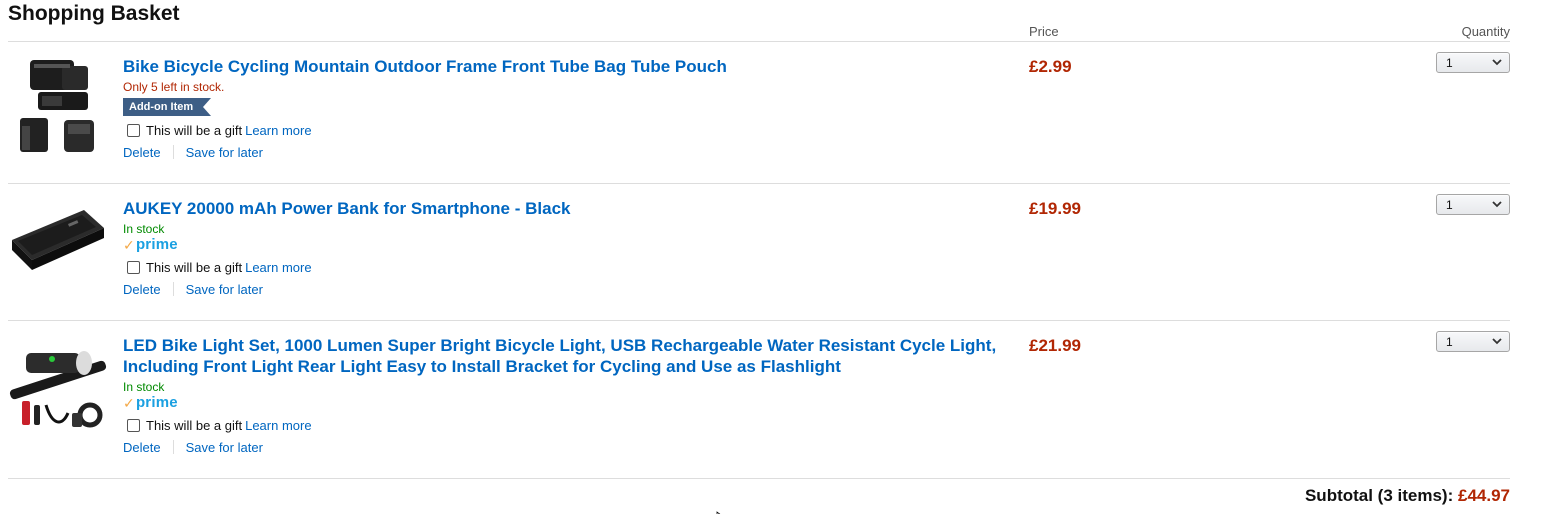 The image size is (1546, 514). What do you see at coordinates (58, 385) in the screenshot?
I see `bike-light-image` at bounding box center [58, 385].